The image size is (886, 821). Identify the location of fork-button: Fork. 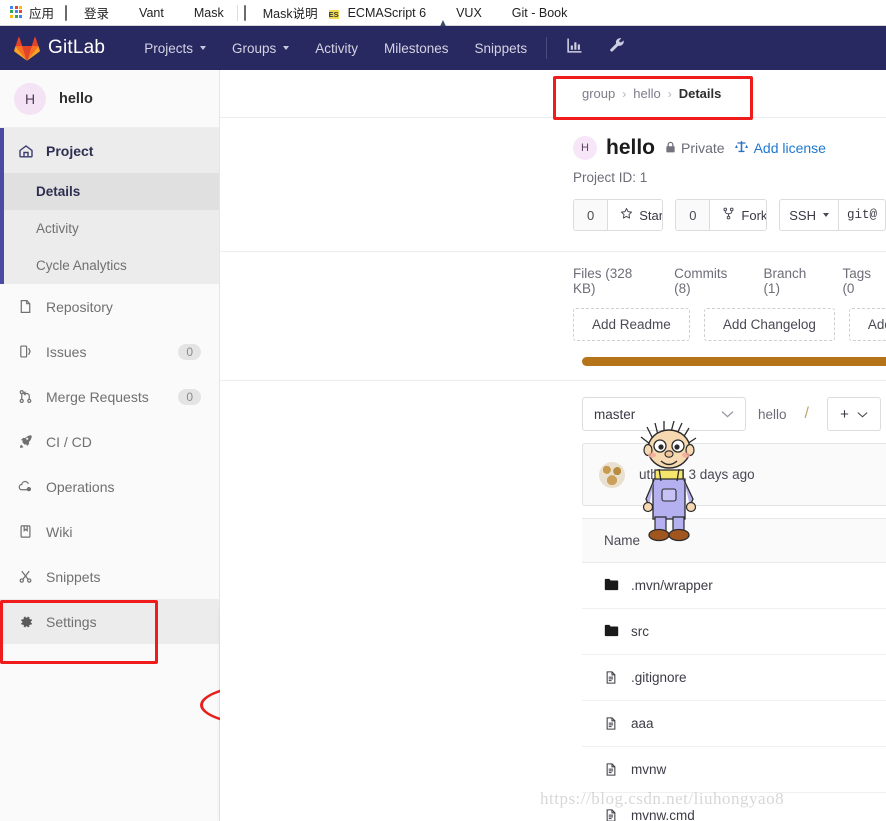
(738, 215).